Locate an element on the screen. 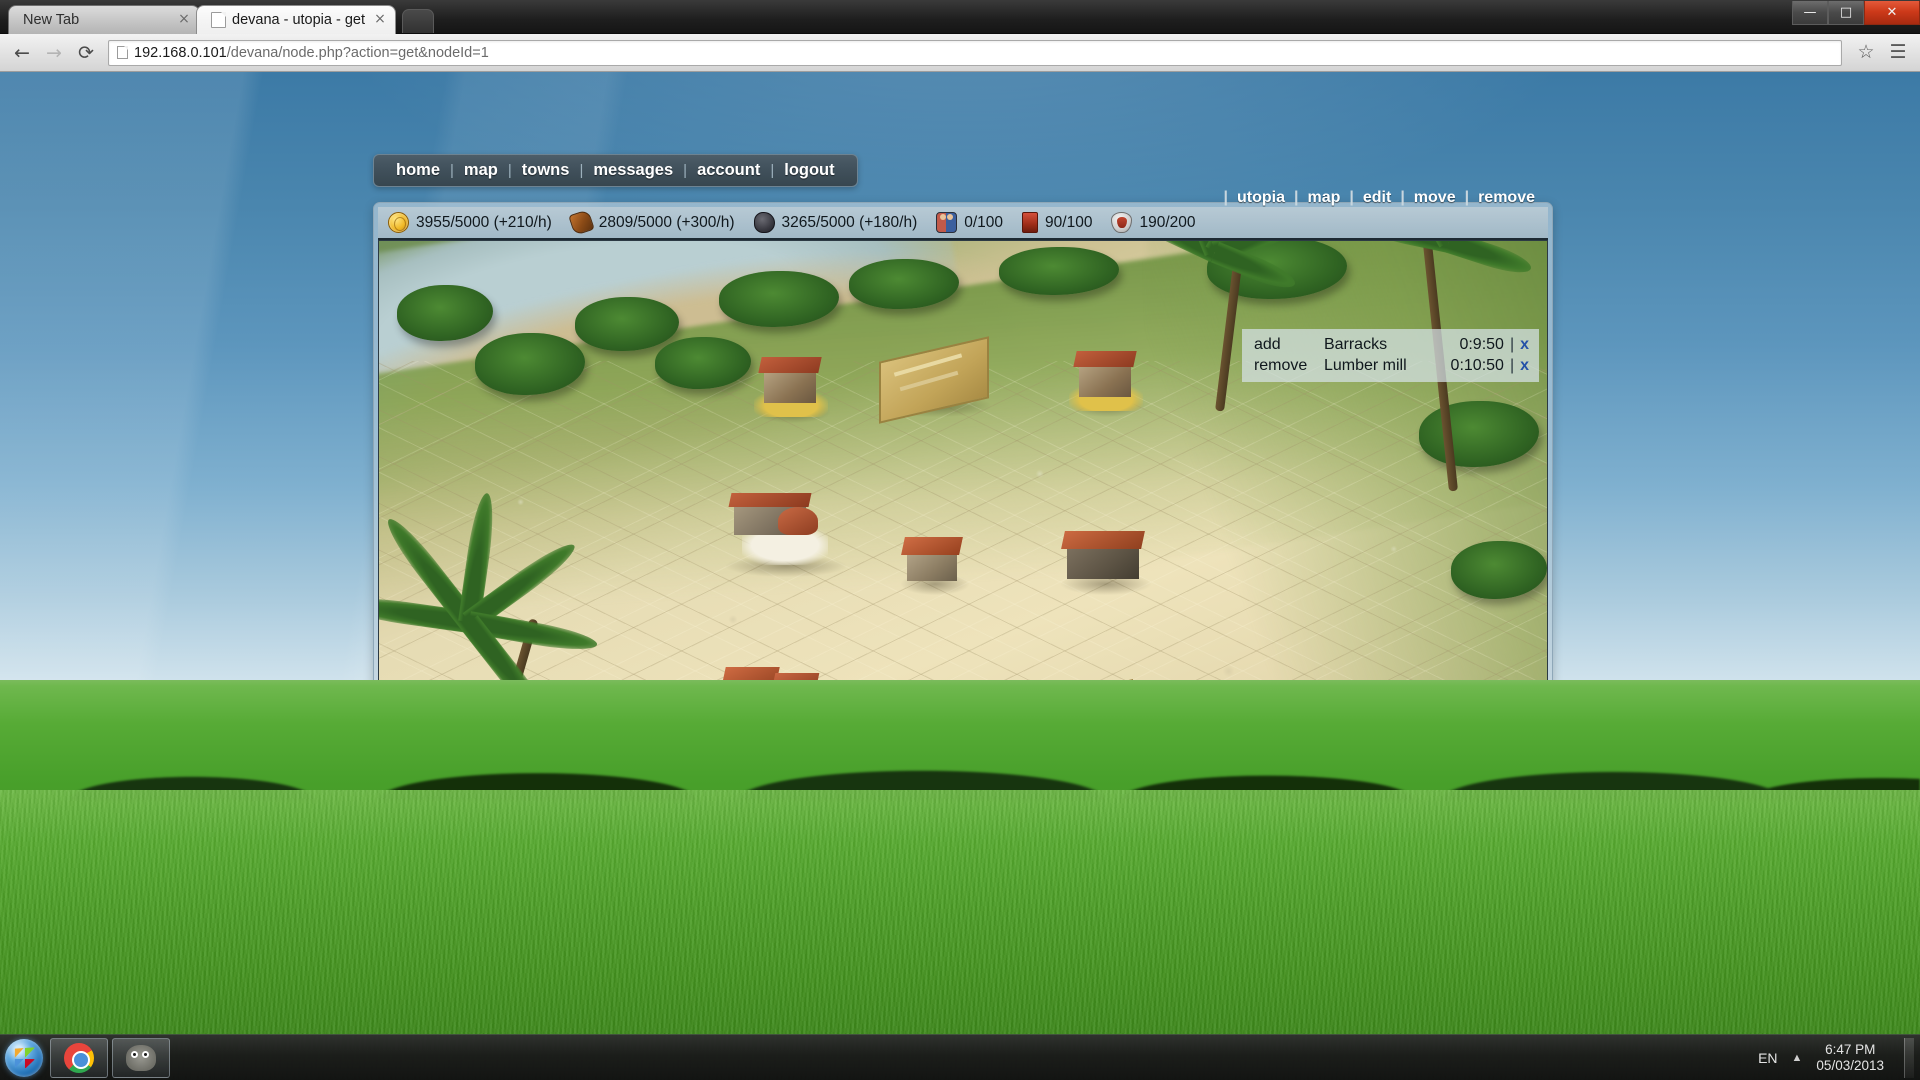 The height and width of the screenshot is (1080, 1920). bookmark-star-icon: ☆ is located at coordinates (1866, 53).